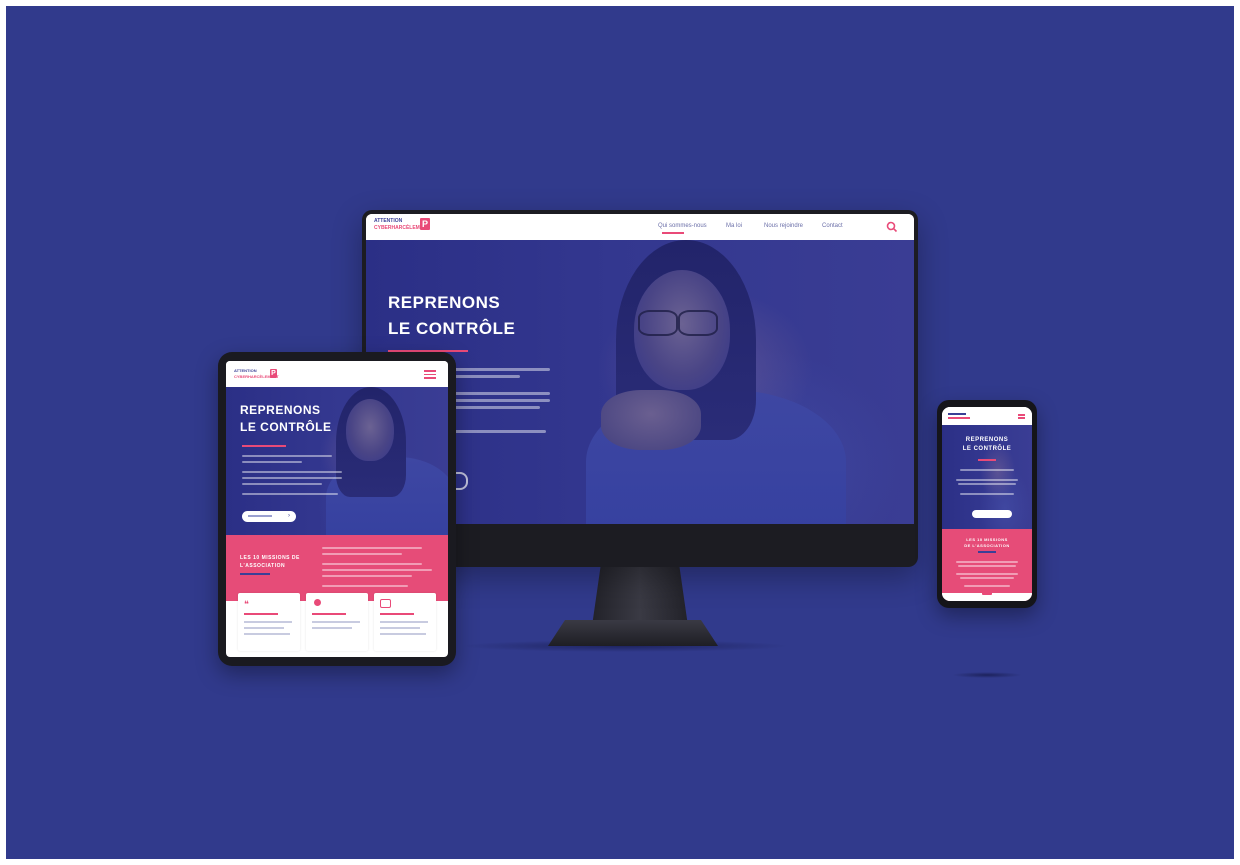 Image resolution: width=1240 pixels, height=865 pixels. Describe the element at coordinates (987, 416) in the screenshot. I see `mobile-navbar` at that location.